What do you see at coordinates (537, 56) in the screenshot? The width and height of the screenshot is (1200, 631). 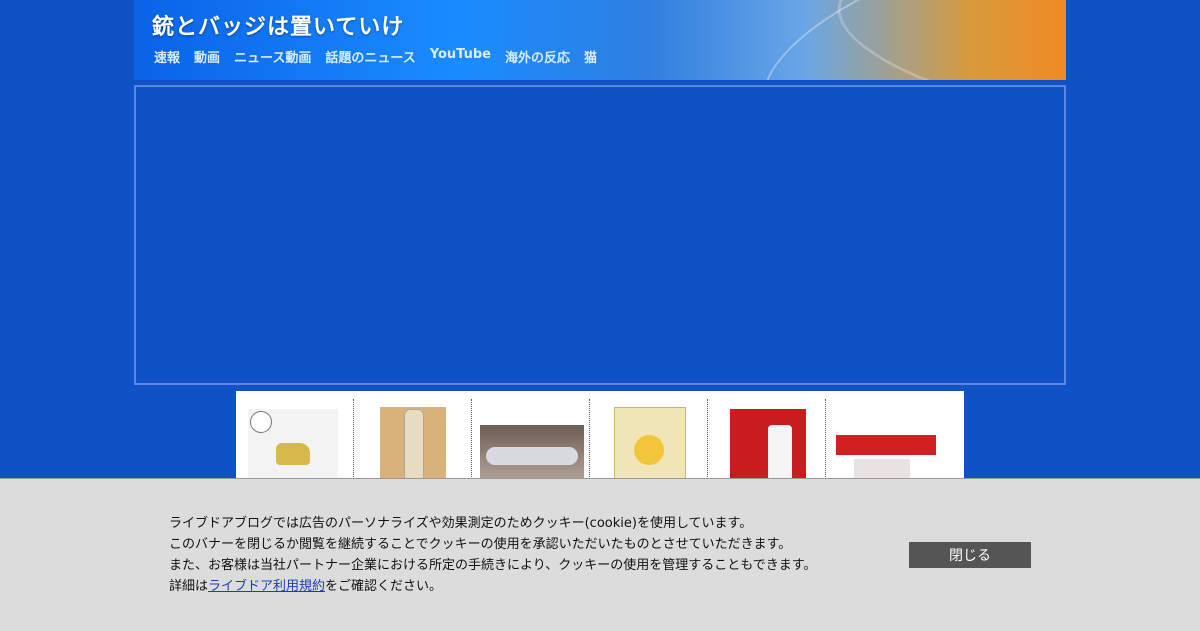 I see `nav-item-kaigai-hannou: 海外の反応` at bounding box center [537, 56].